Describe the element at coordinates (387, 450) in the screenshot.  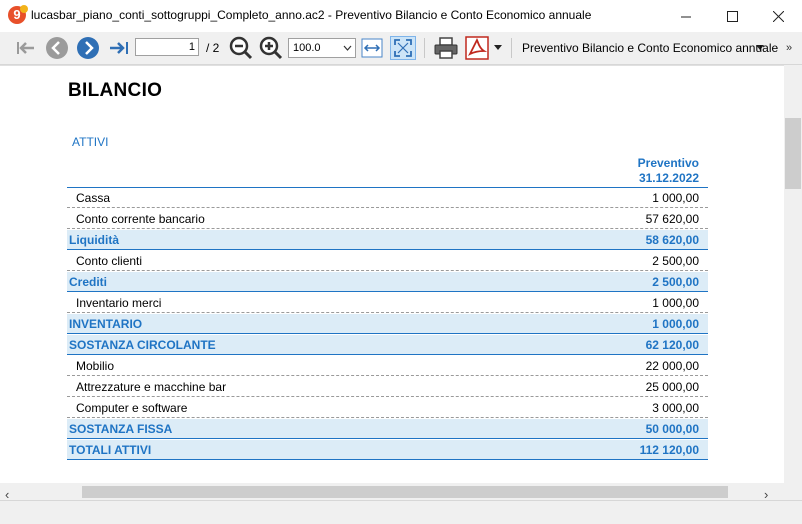
I see `table-row: TOTALI ATTIVI 112 120,00` at that location.